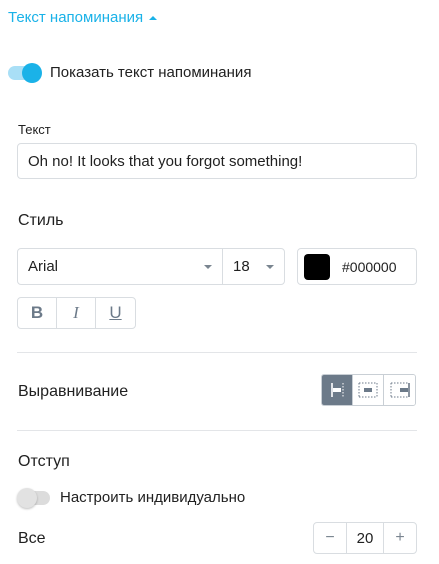  I want to click on alignment-title: Выравнивание, so click(73, 391).